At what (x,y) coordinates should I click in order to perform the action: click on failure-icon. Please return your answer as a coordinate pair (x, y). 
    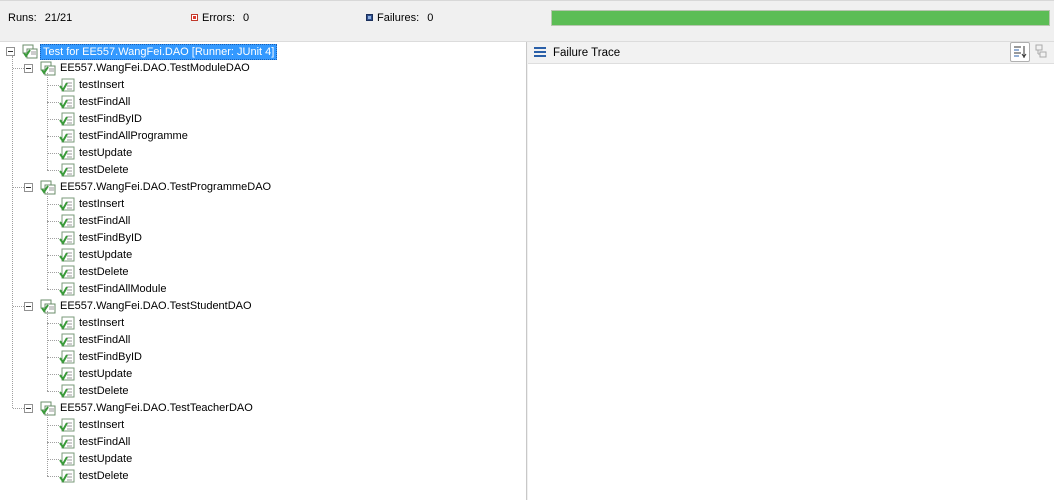
    Looking at the image, I should click on (369, 17).